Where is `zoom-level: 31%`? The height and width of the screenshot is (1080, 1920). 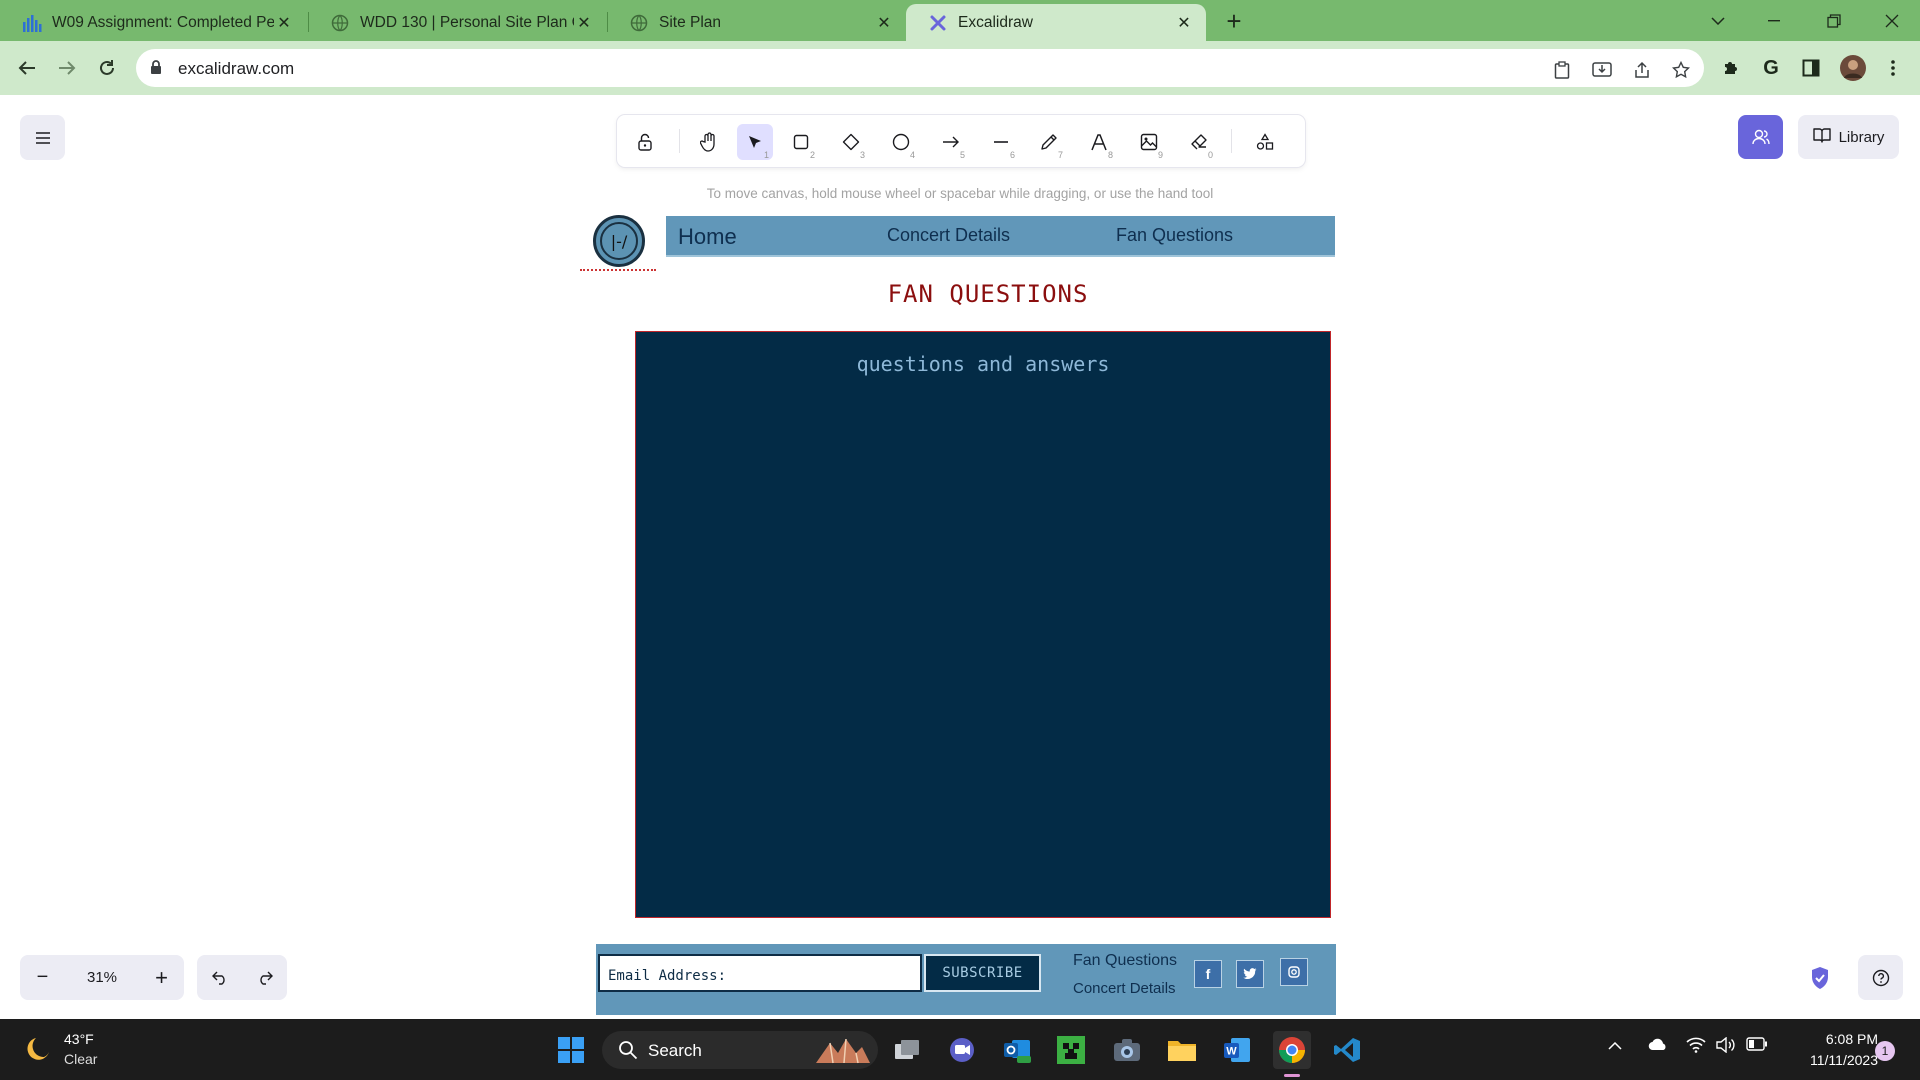
zoom-level: 31% is located at coordinates (102, 977).